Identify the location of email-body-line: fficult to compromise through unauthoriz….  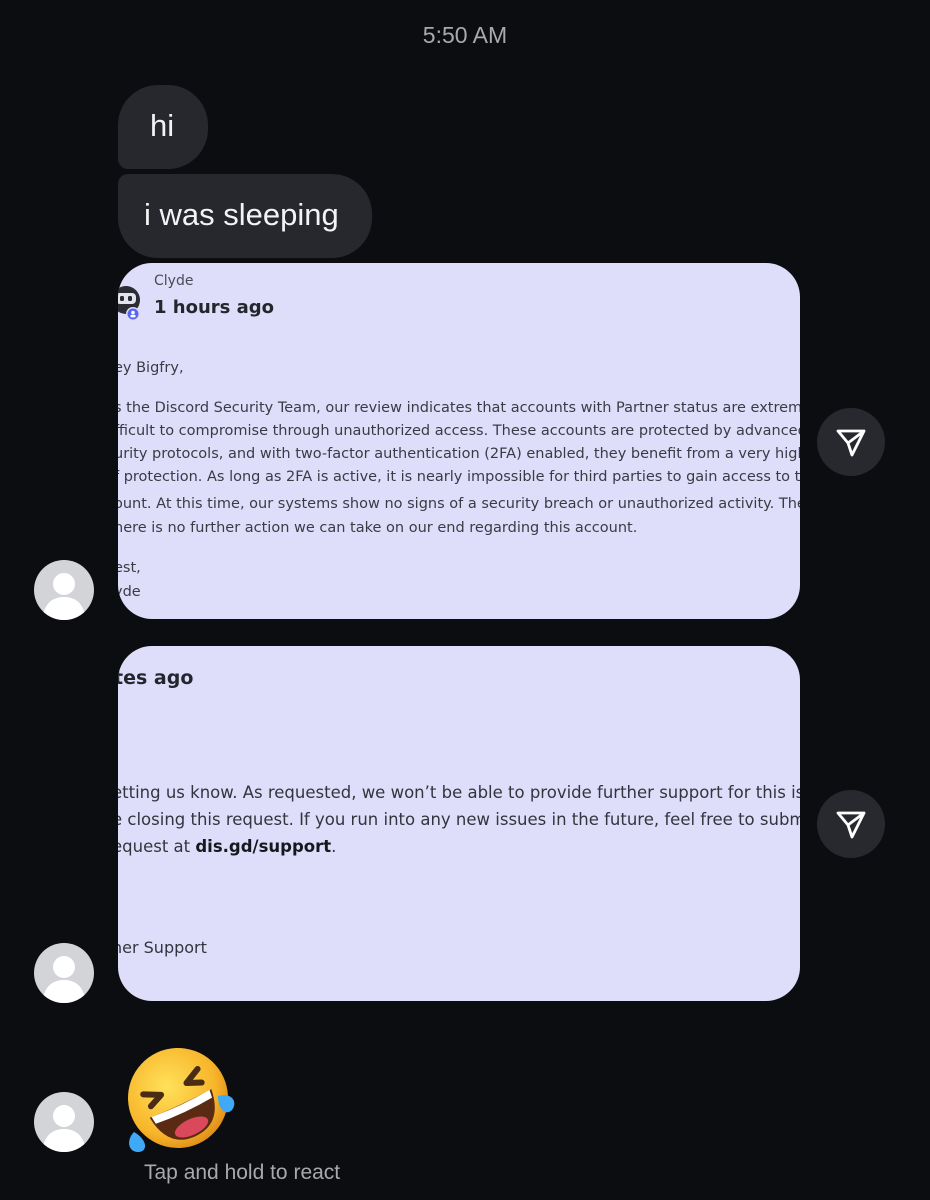
(459, 431).